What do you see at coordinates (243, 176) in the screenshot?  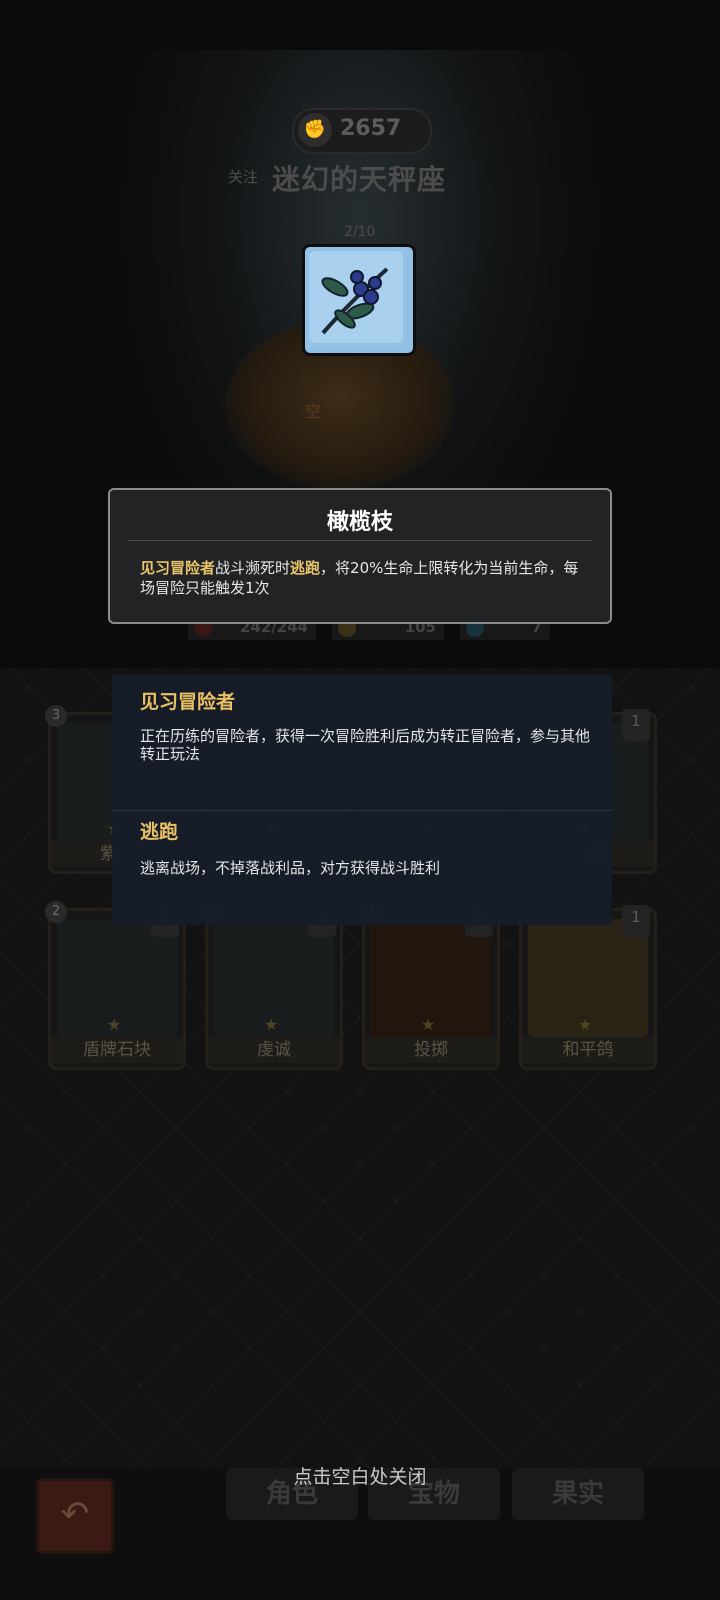 I see `follow-button: 关注` at bounding box center [243, 176].